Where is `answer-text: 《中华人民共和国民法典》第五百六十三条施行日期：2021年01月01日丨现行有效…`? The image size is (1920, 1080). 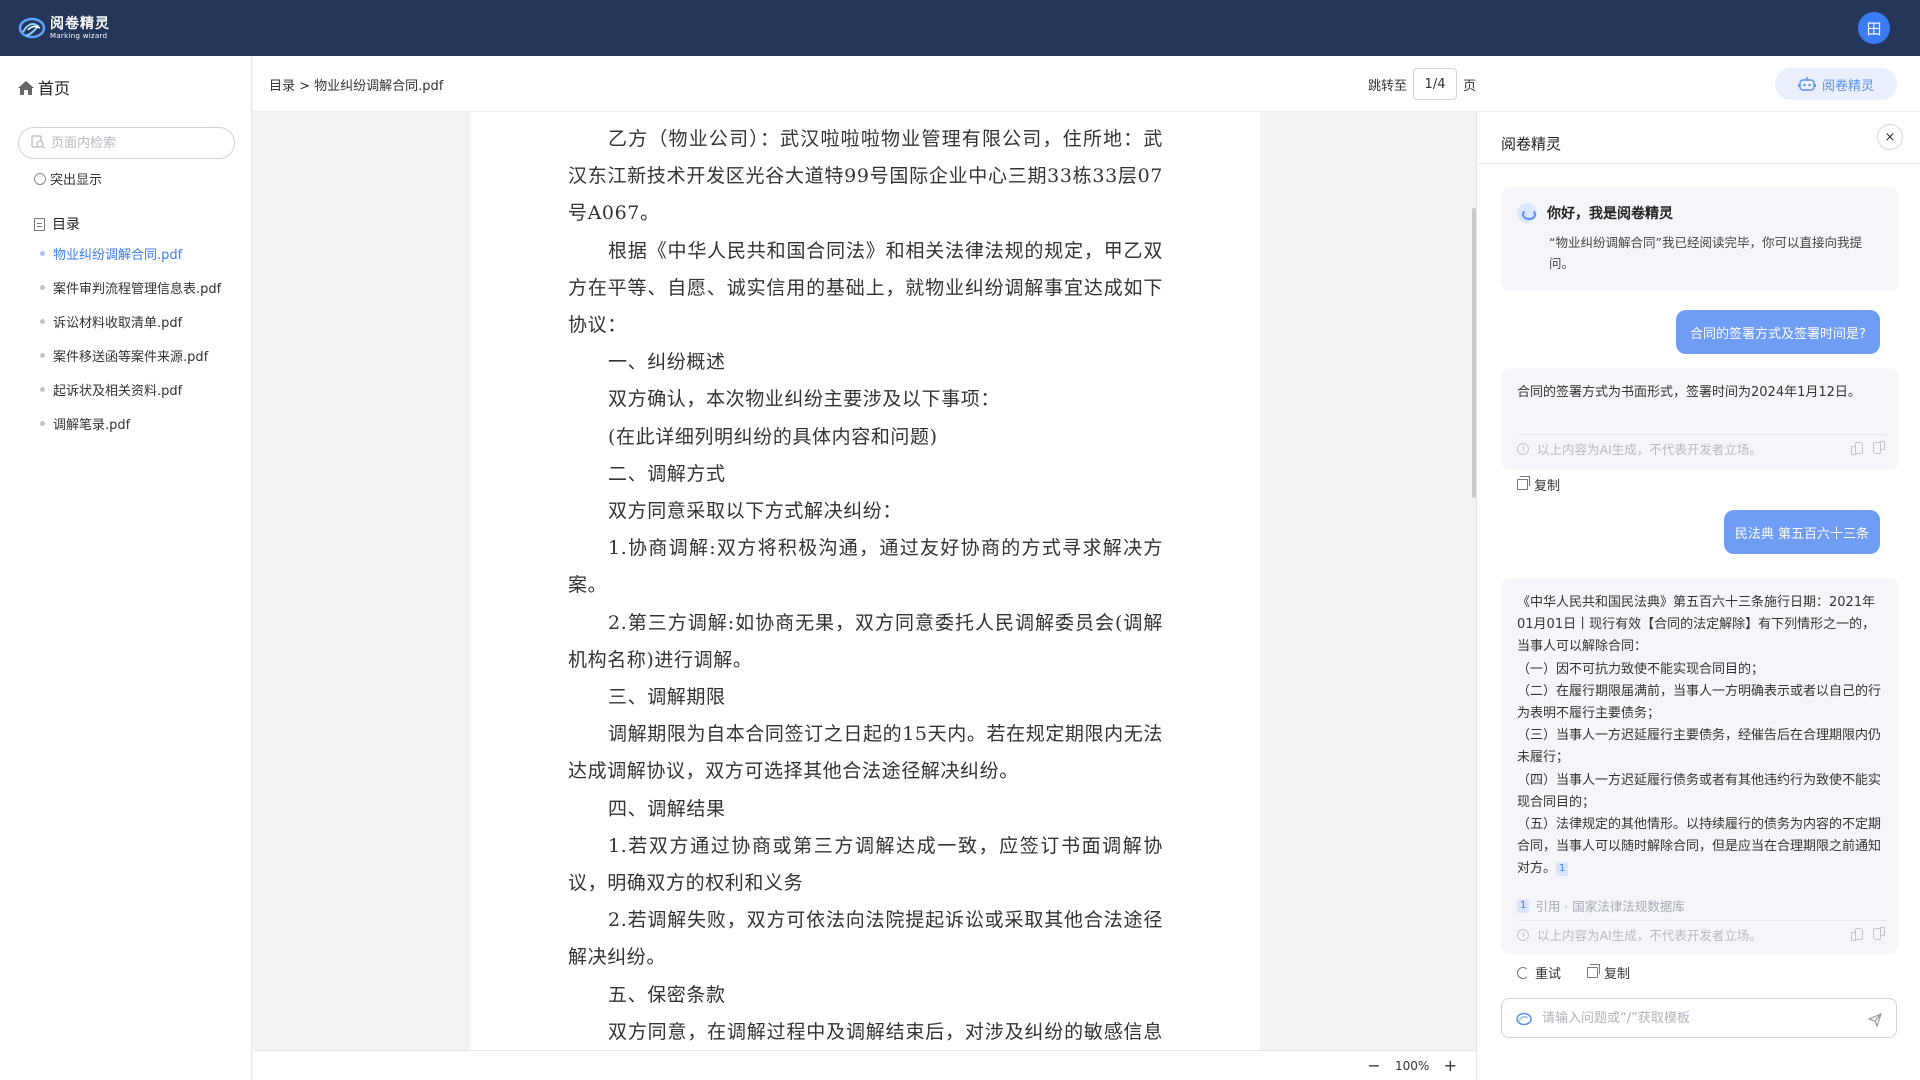 answer-text: 《中华人民共和国民法典》第五百六十三条施行日期：2021年01月01日丨现行有效… is located at coordinates (1702, 736).